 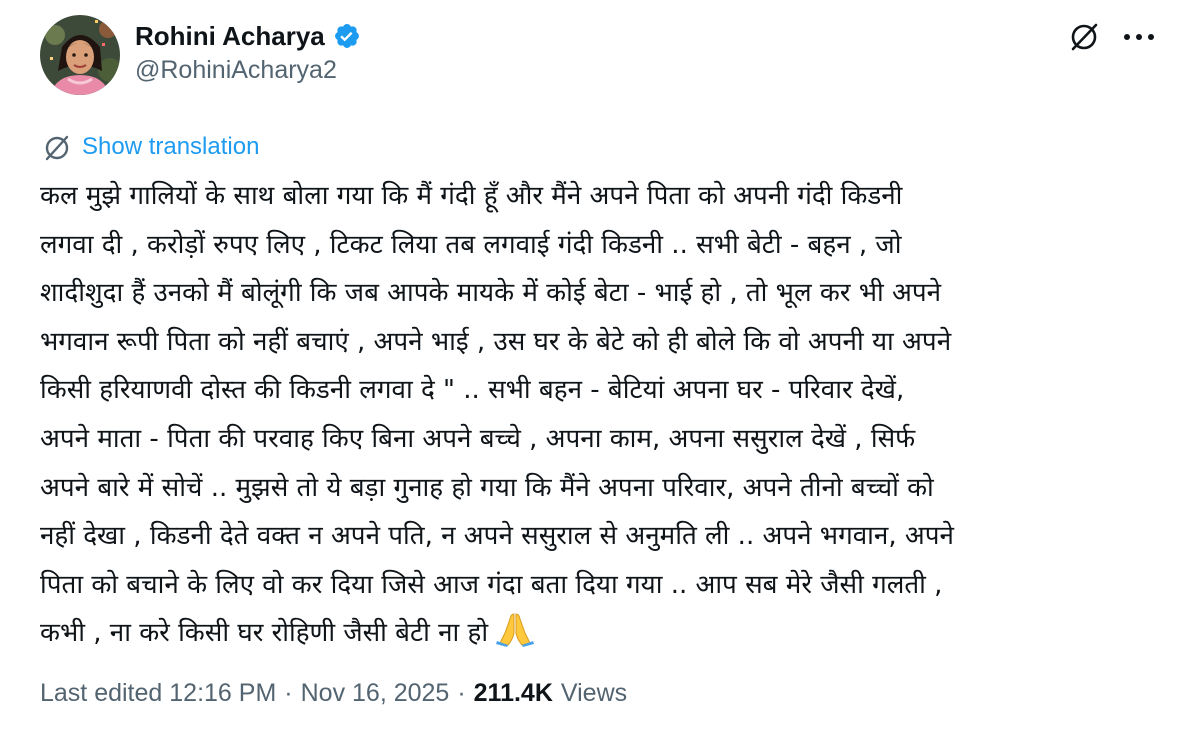 I want to click on verified-badge-icon, so click(x=347, y=36).